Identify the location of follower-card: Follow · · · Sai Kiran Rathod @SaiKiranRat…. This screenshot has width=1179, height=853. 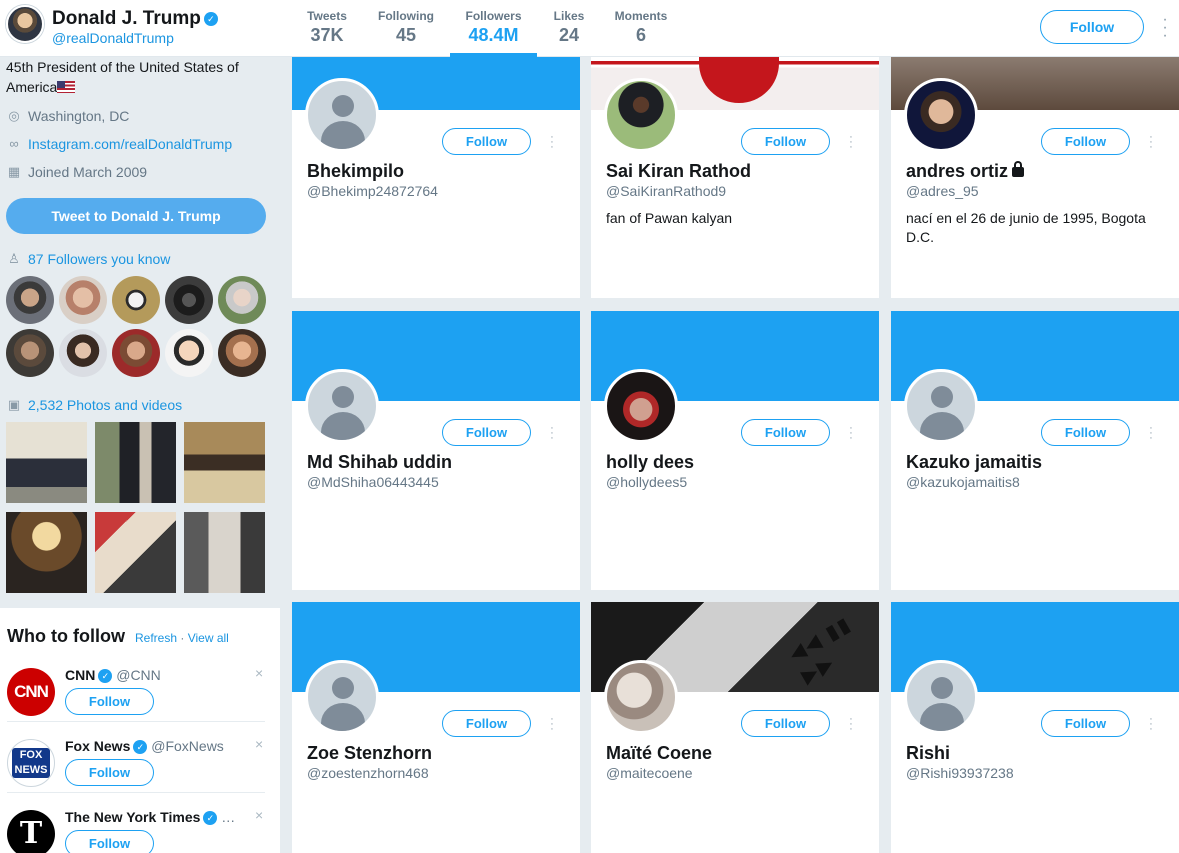
(735, 177).